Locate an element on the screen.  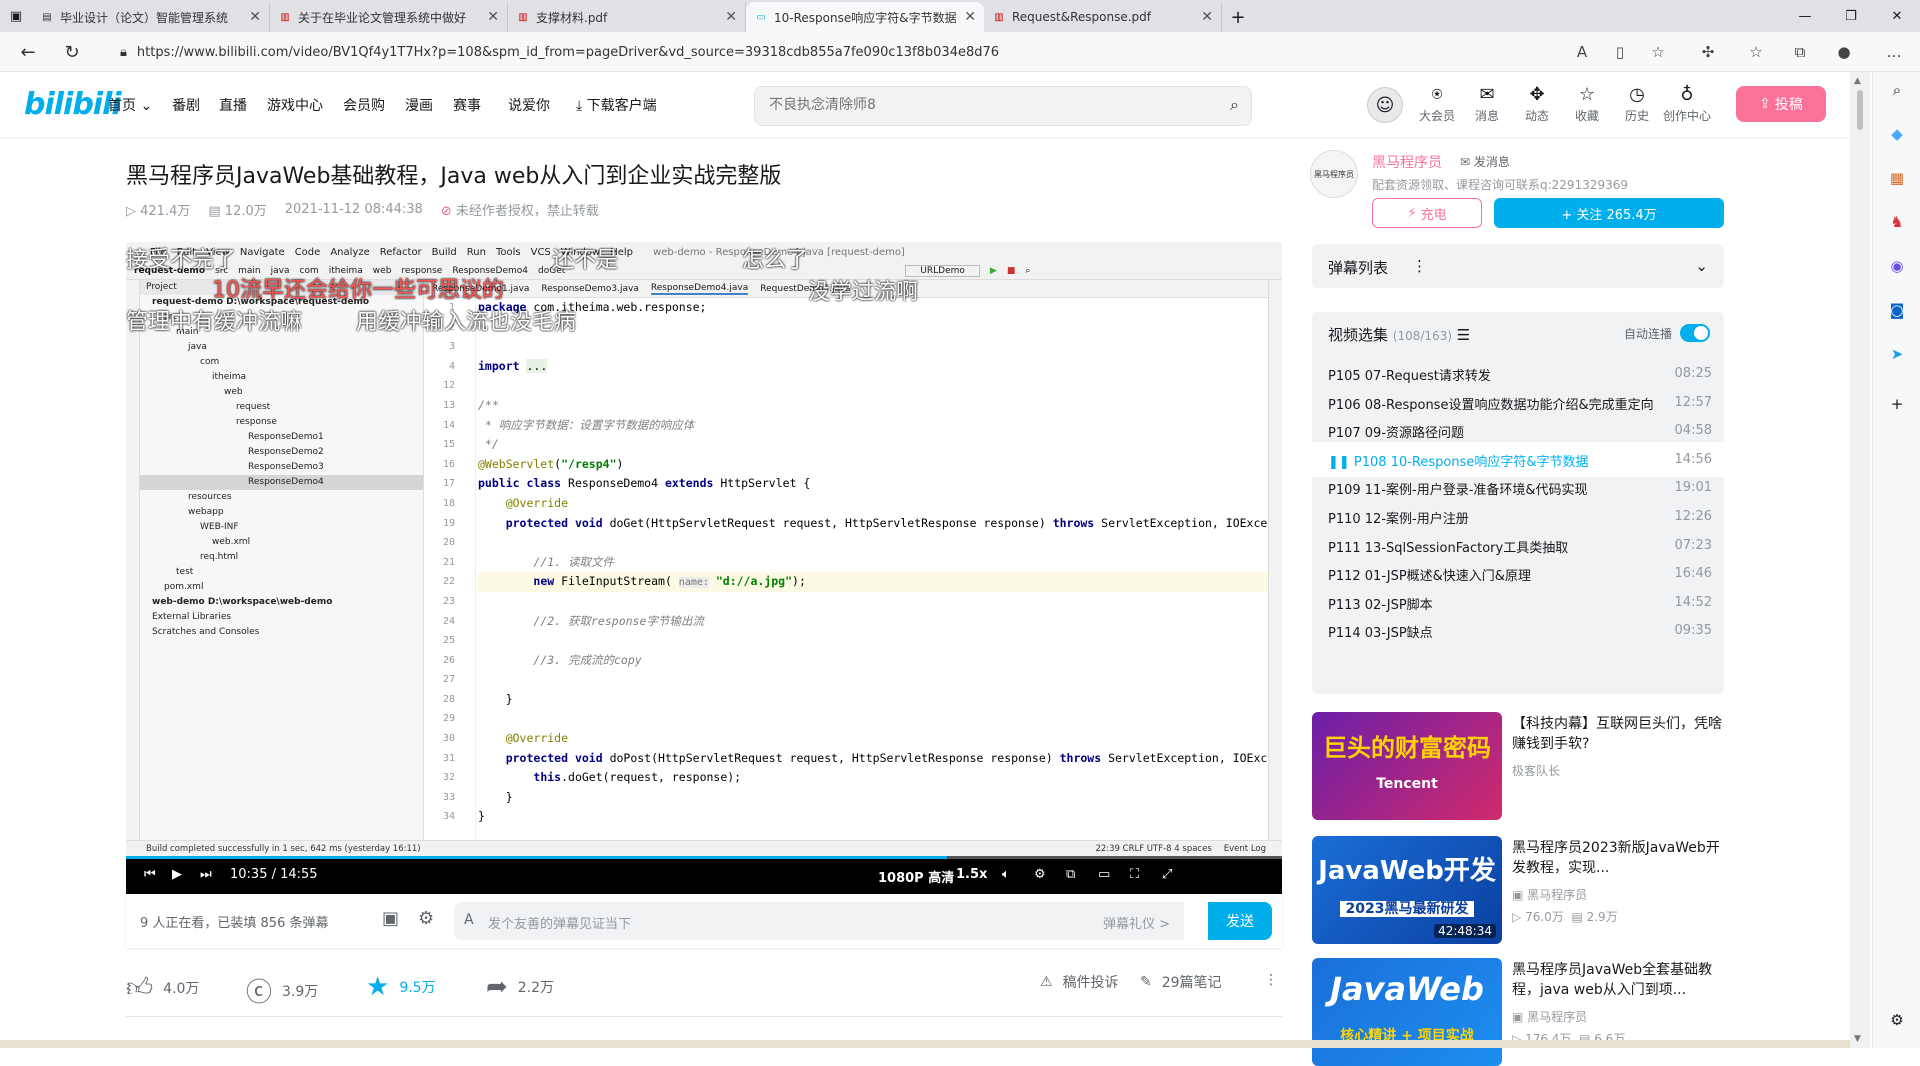
add-icon: + is located at coordinates (1897, 404).